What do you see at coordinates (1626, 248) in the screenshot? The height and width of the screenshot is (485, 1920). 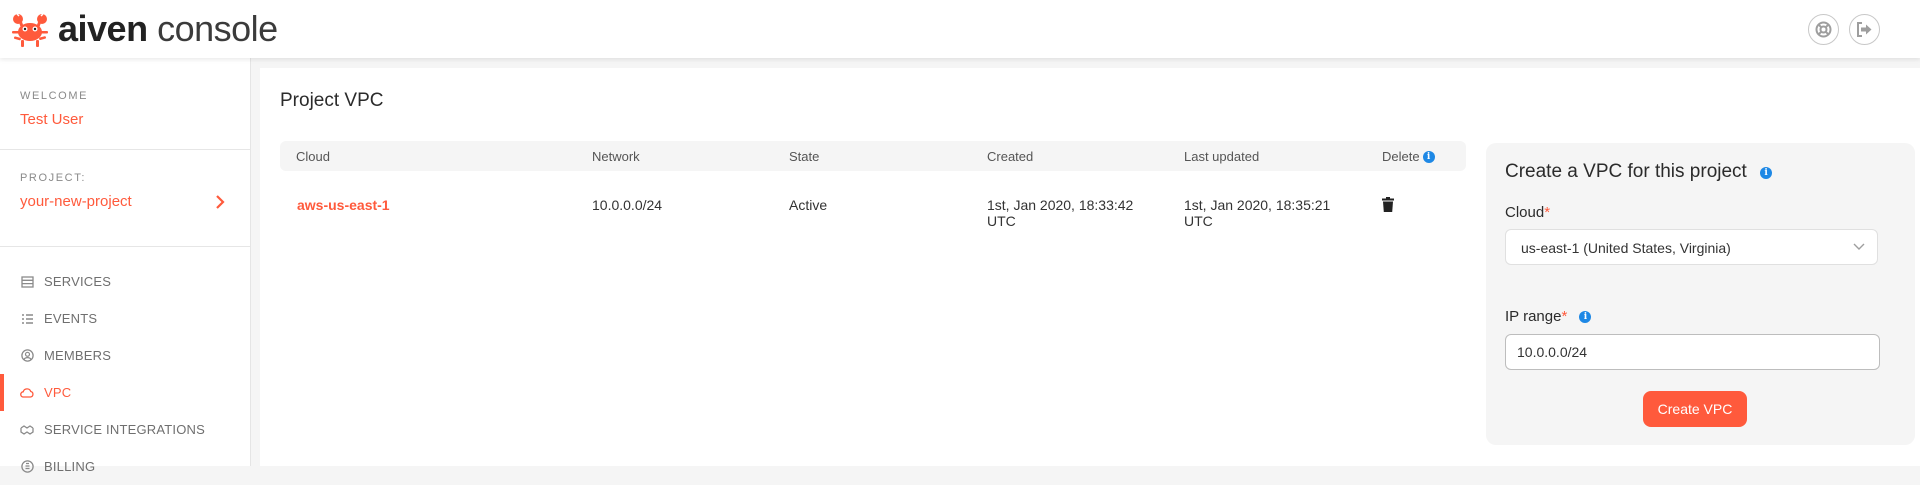 I see `cloud-select-value: us-east-1 (United States, Virginia)` at bounding box center [1626, 248].